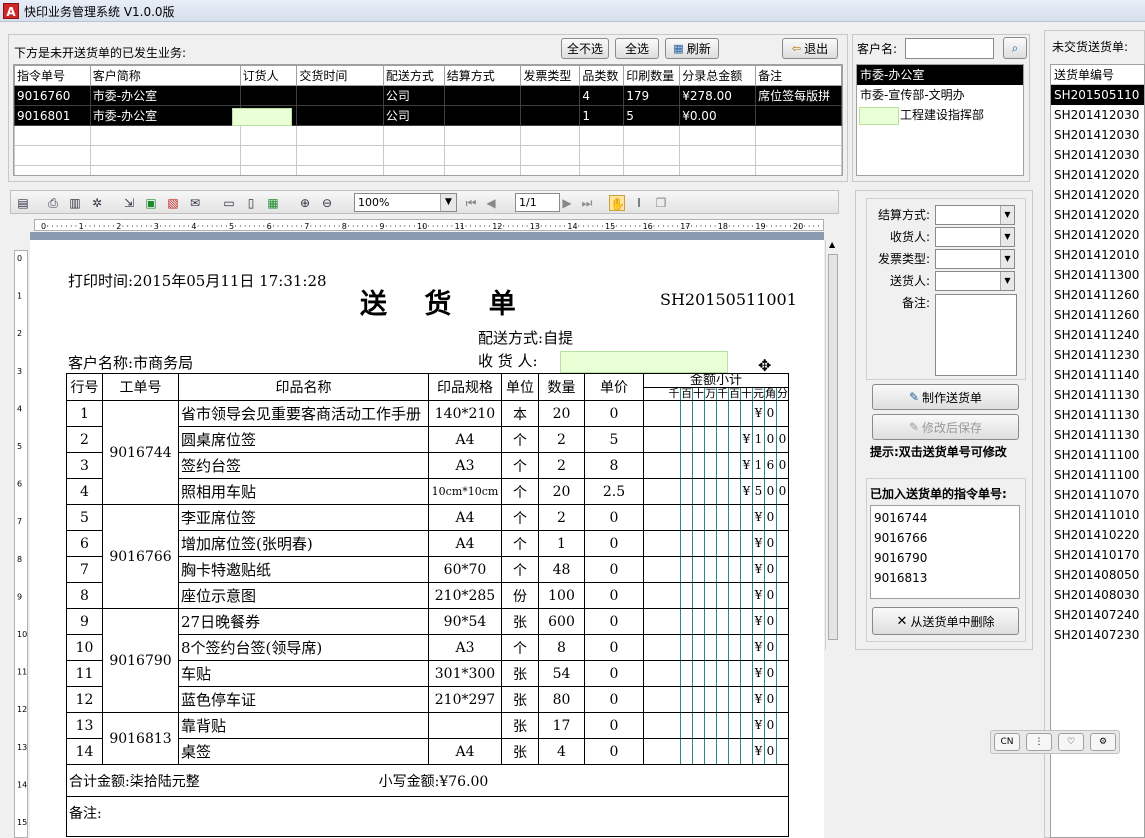 The height and width of the screenshot is (838, 1145). What do you see at coordinates (976, 335) in the screenshot?
I see `remark-textarea` at bounding box center [976, 335].